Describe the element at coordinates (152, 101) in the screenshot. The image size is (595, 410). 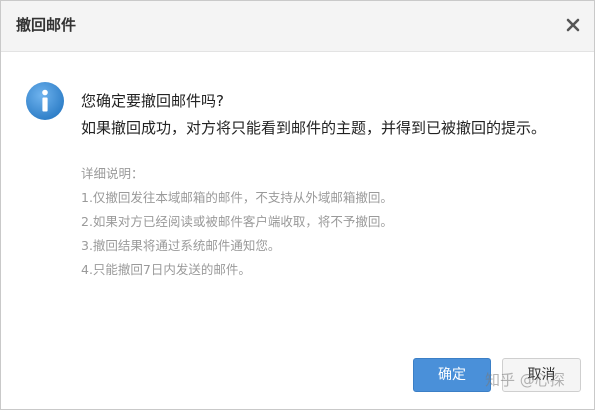
I see `confirm-message: 您确定要撤回邮件吗?` at that location.